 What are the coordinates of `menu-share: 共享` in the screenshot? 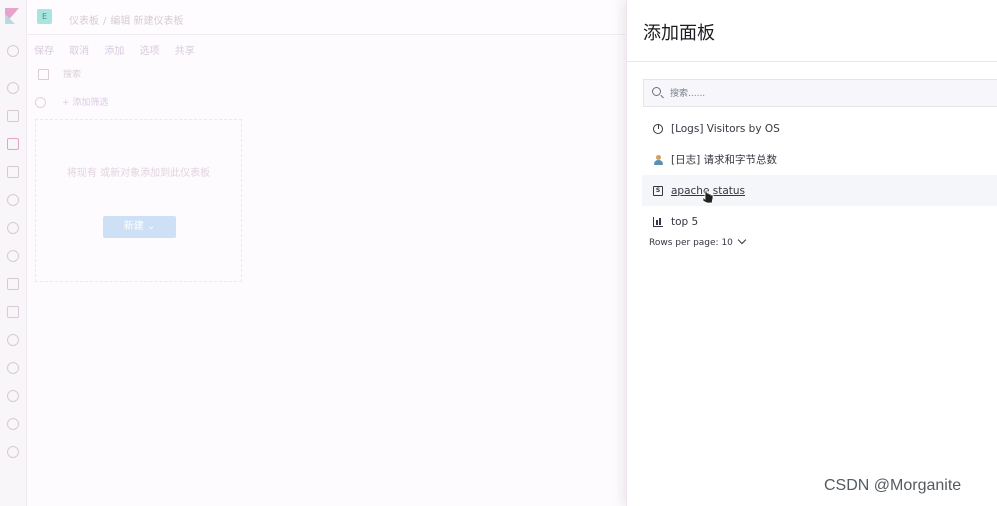 It's located at (185, 51).